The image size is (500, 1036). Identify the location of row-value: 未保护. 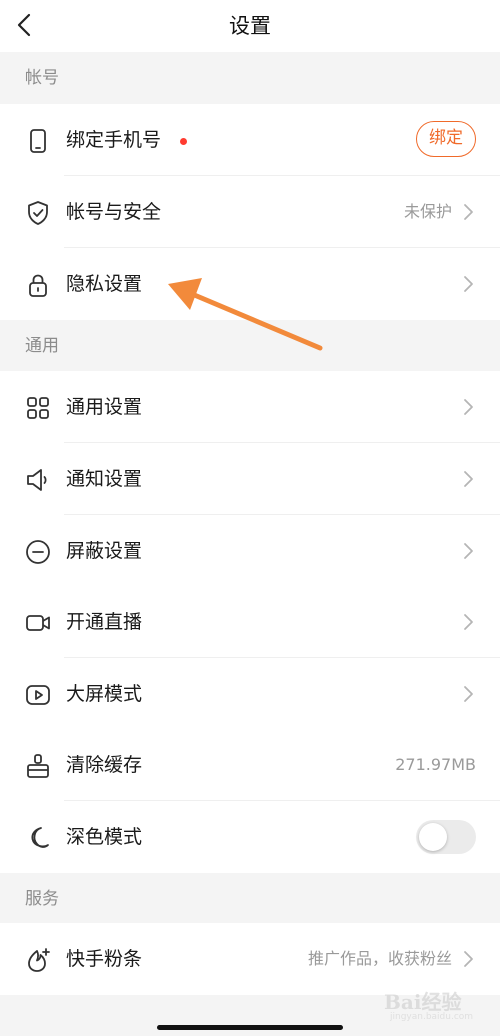
(427, 211).